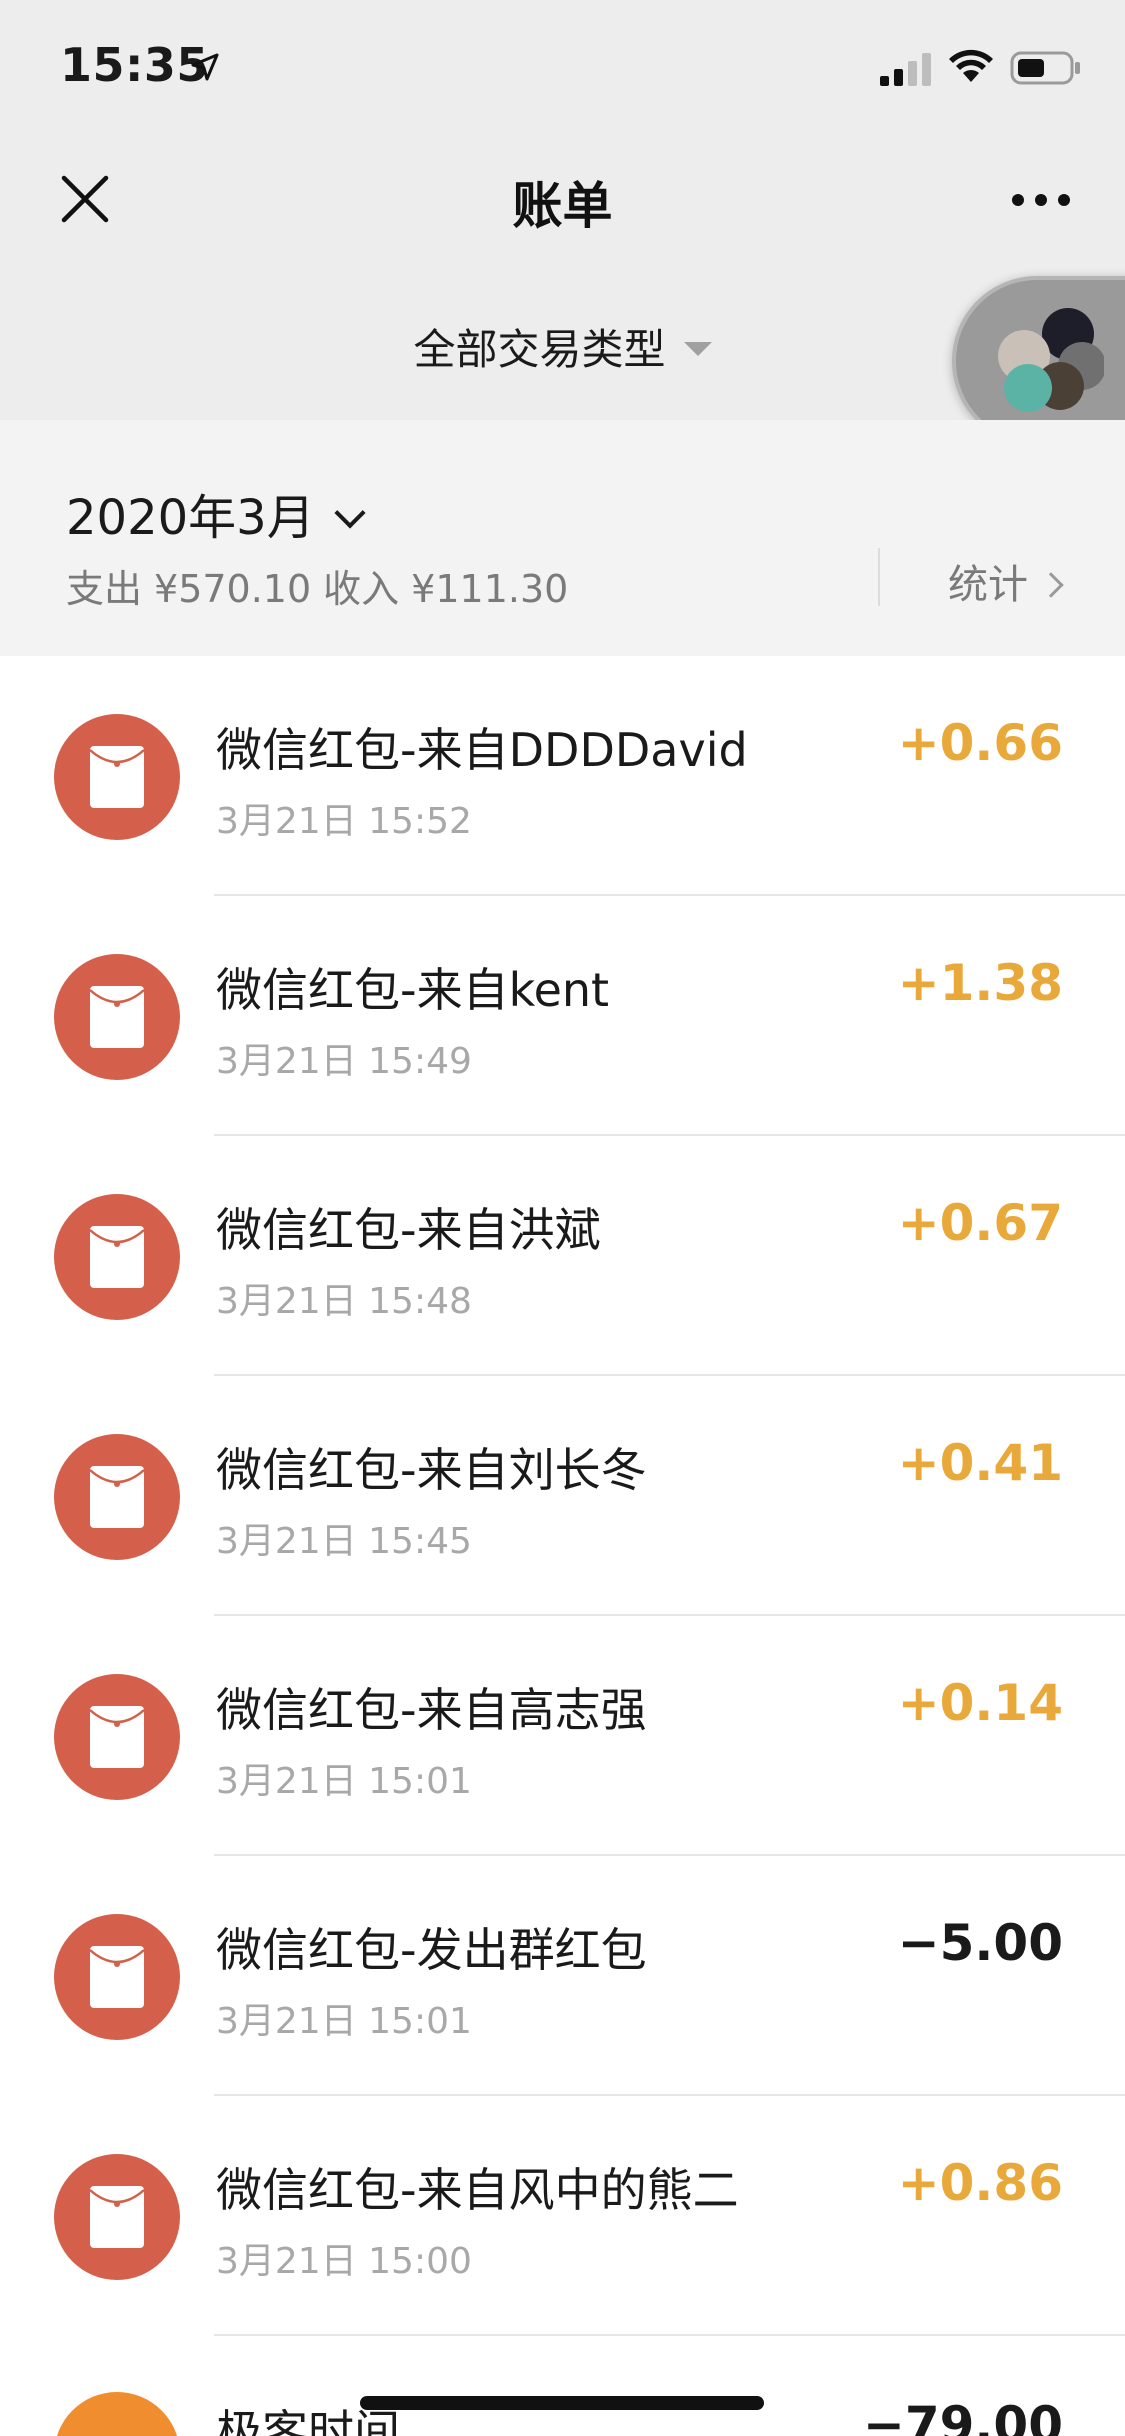  I want to click on transaction-amount: +0.67, so click(980, 1223).